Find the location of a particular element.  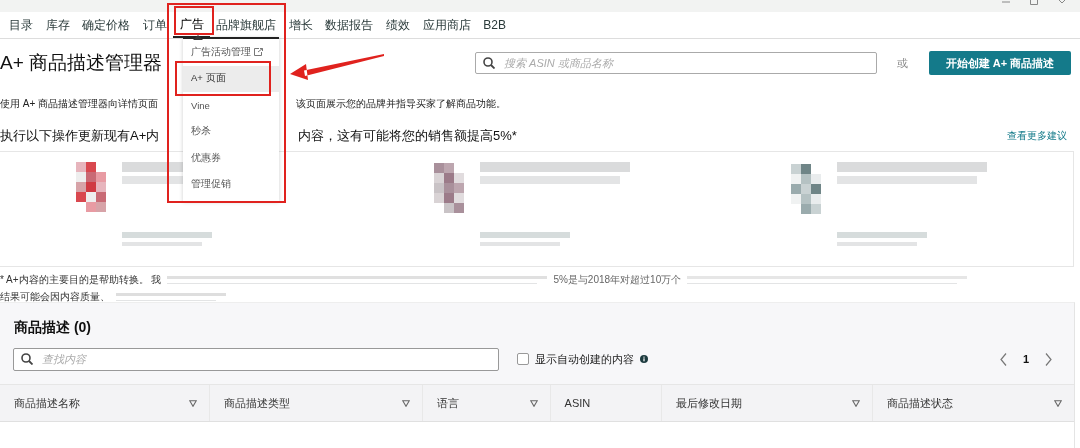

nav-tab: 品牌旗舰店 is located at coordinates (246, 25).